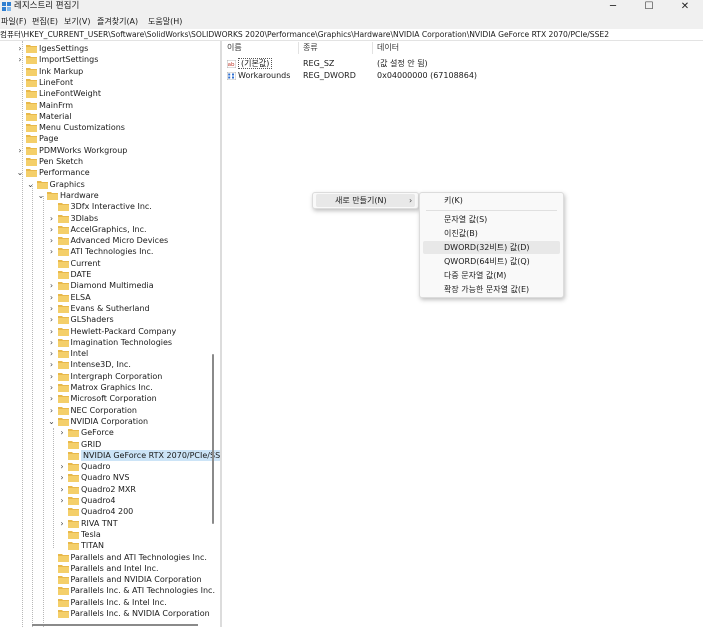 The image size is (703, 627). Describe the element at coordinates (109, 150) in the screenshot. I see `tree-node: › PDMWorks Workgroup` at that location.